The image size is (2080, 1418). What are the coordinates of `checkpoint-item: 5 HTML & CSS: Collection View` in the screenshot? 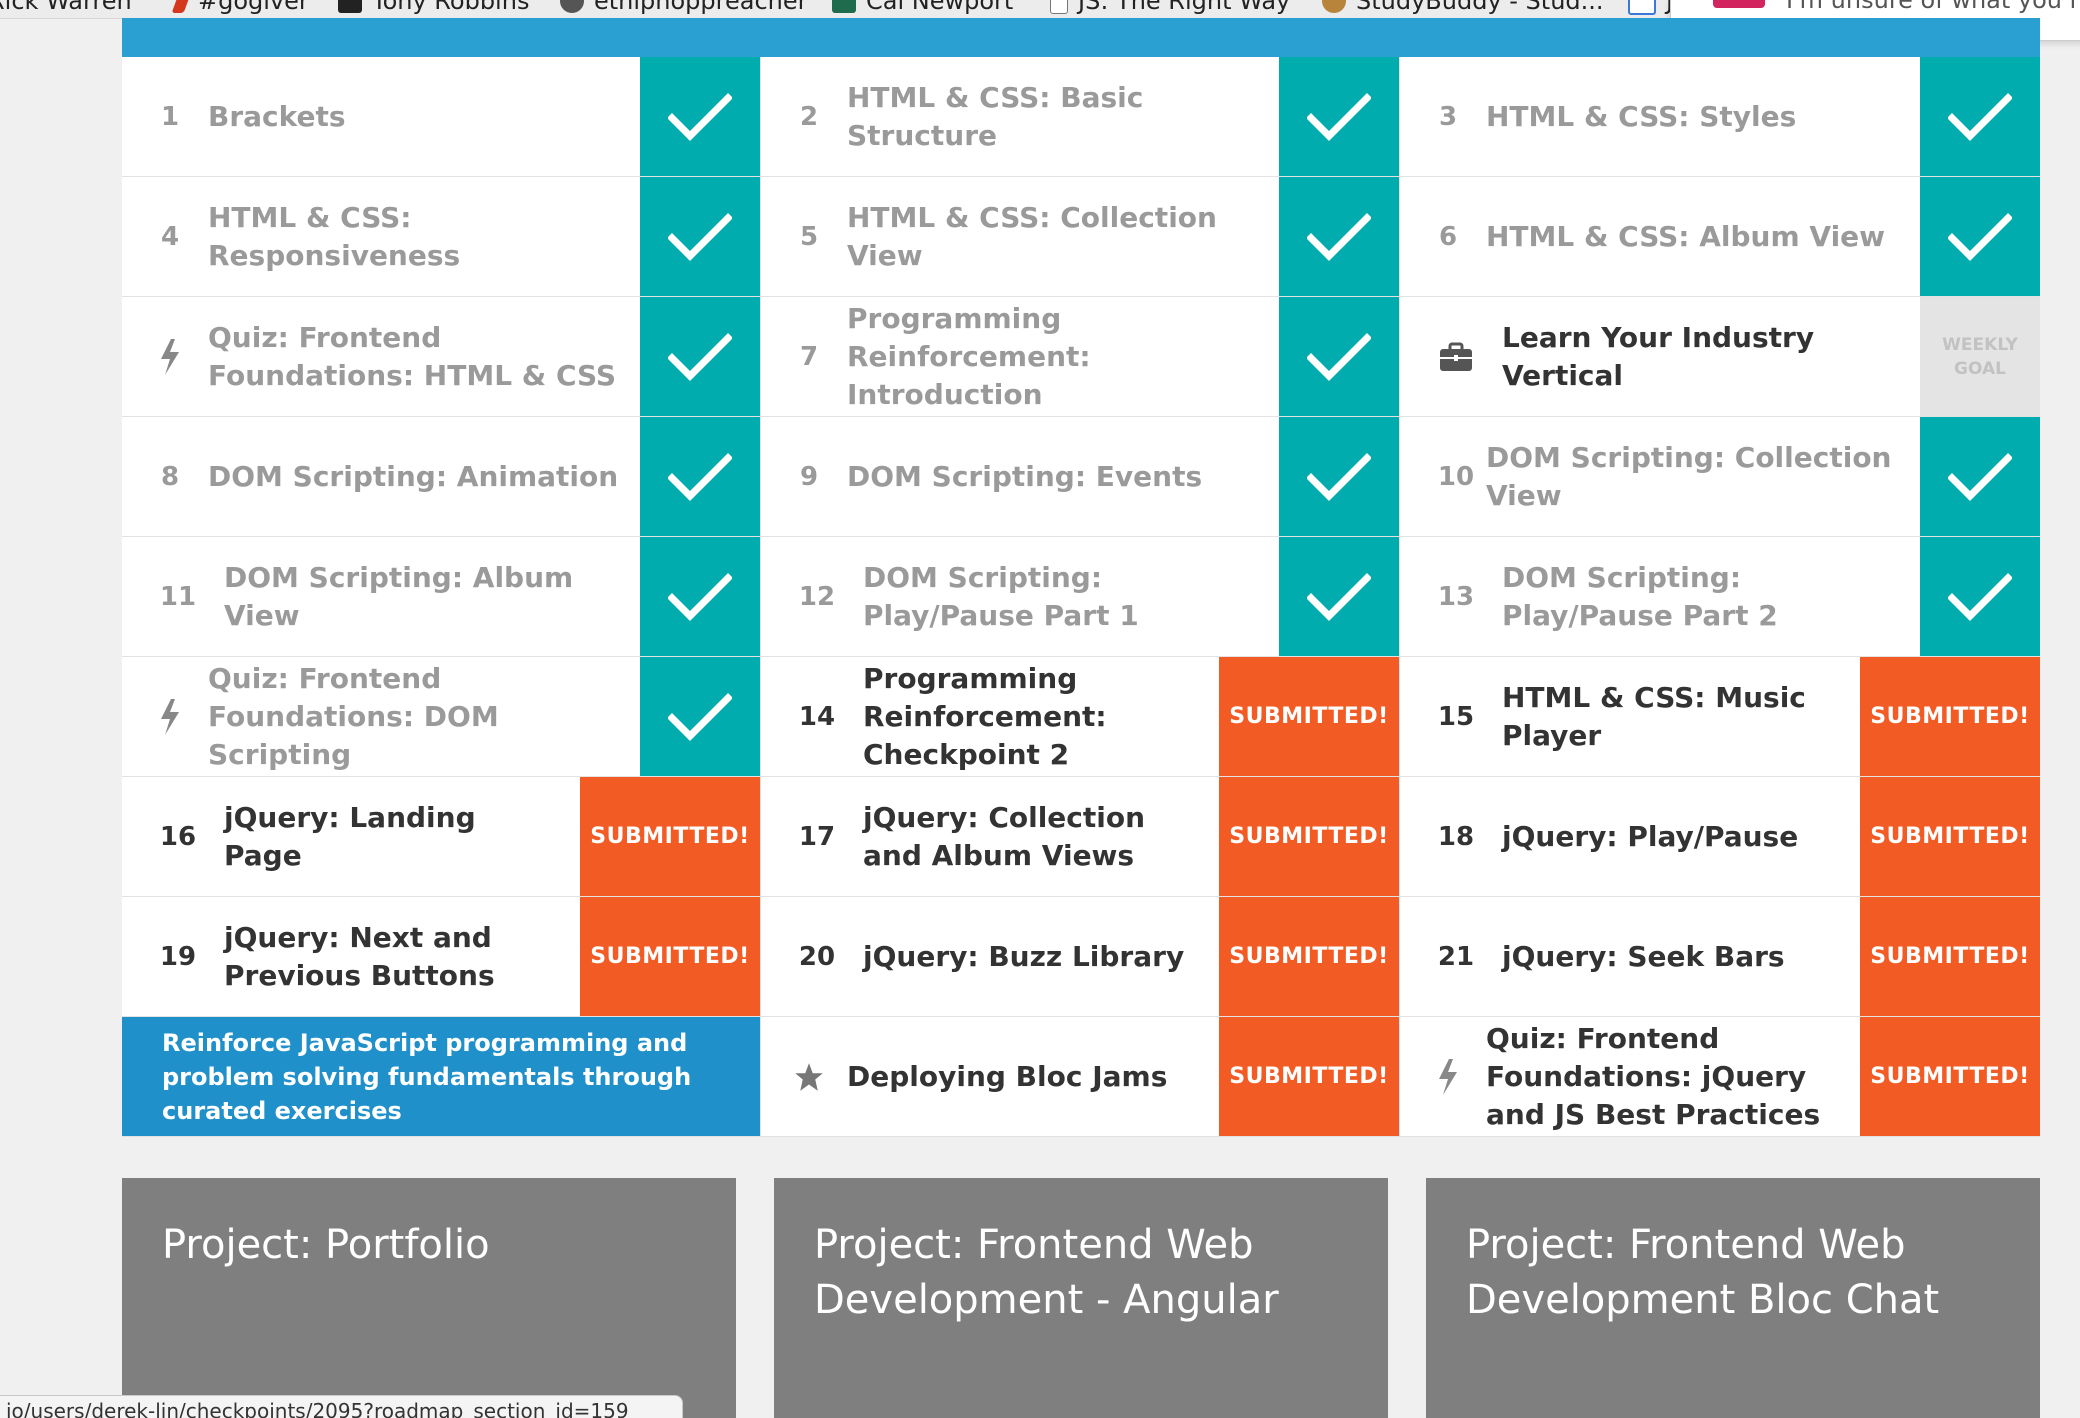 It's located at (1080, 236).